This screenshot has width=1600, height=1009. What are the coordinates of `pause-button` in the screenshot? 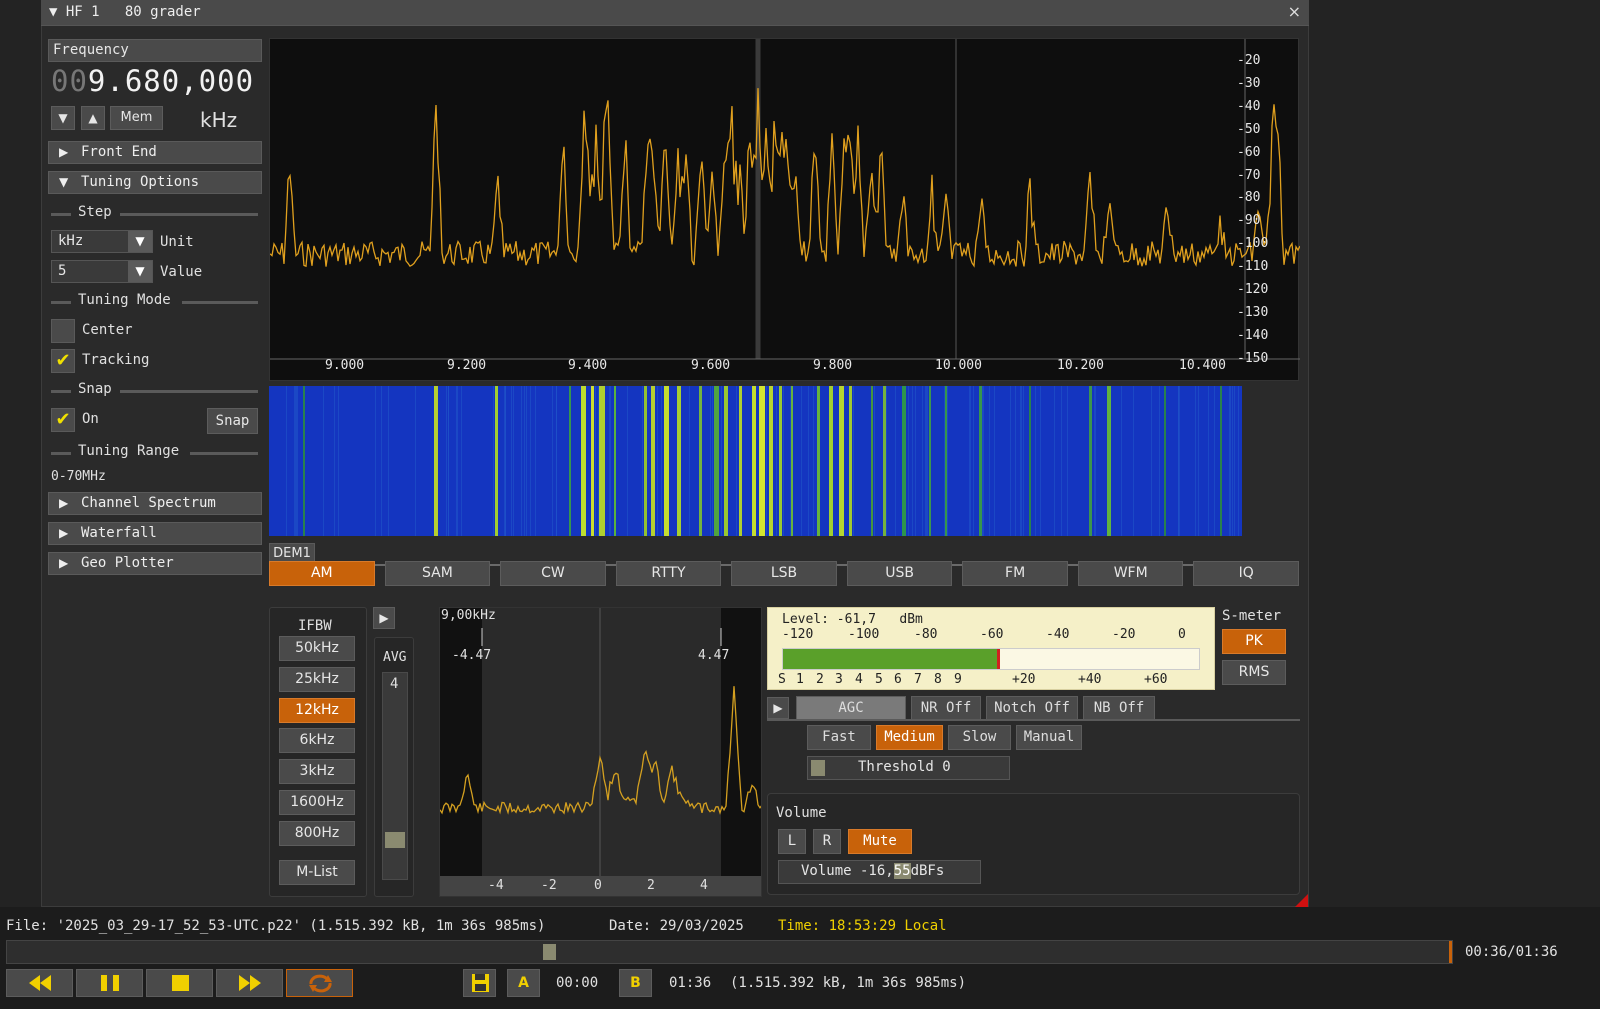 It's located at (109, 983).